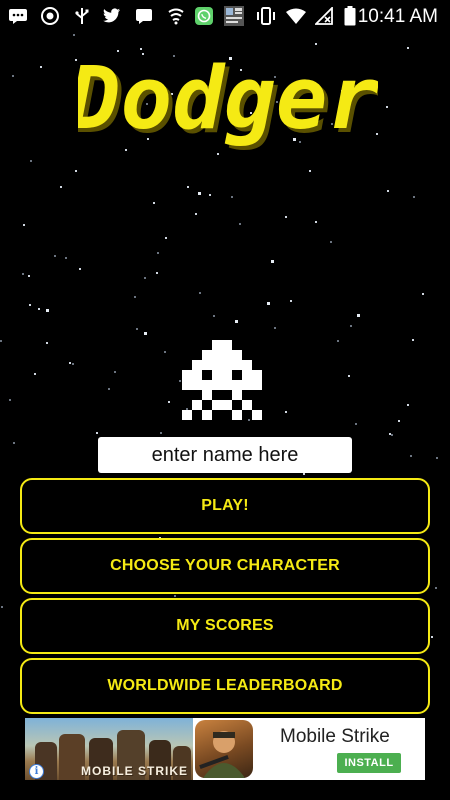 The image size is (450, 800). Describe the element at coordinates (135, 771) in the screenshot. I see `ad-image-caption: MOBILE STRIKE` at that location.